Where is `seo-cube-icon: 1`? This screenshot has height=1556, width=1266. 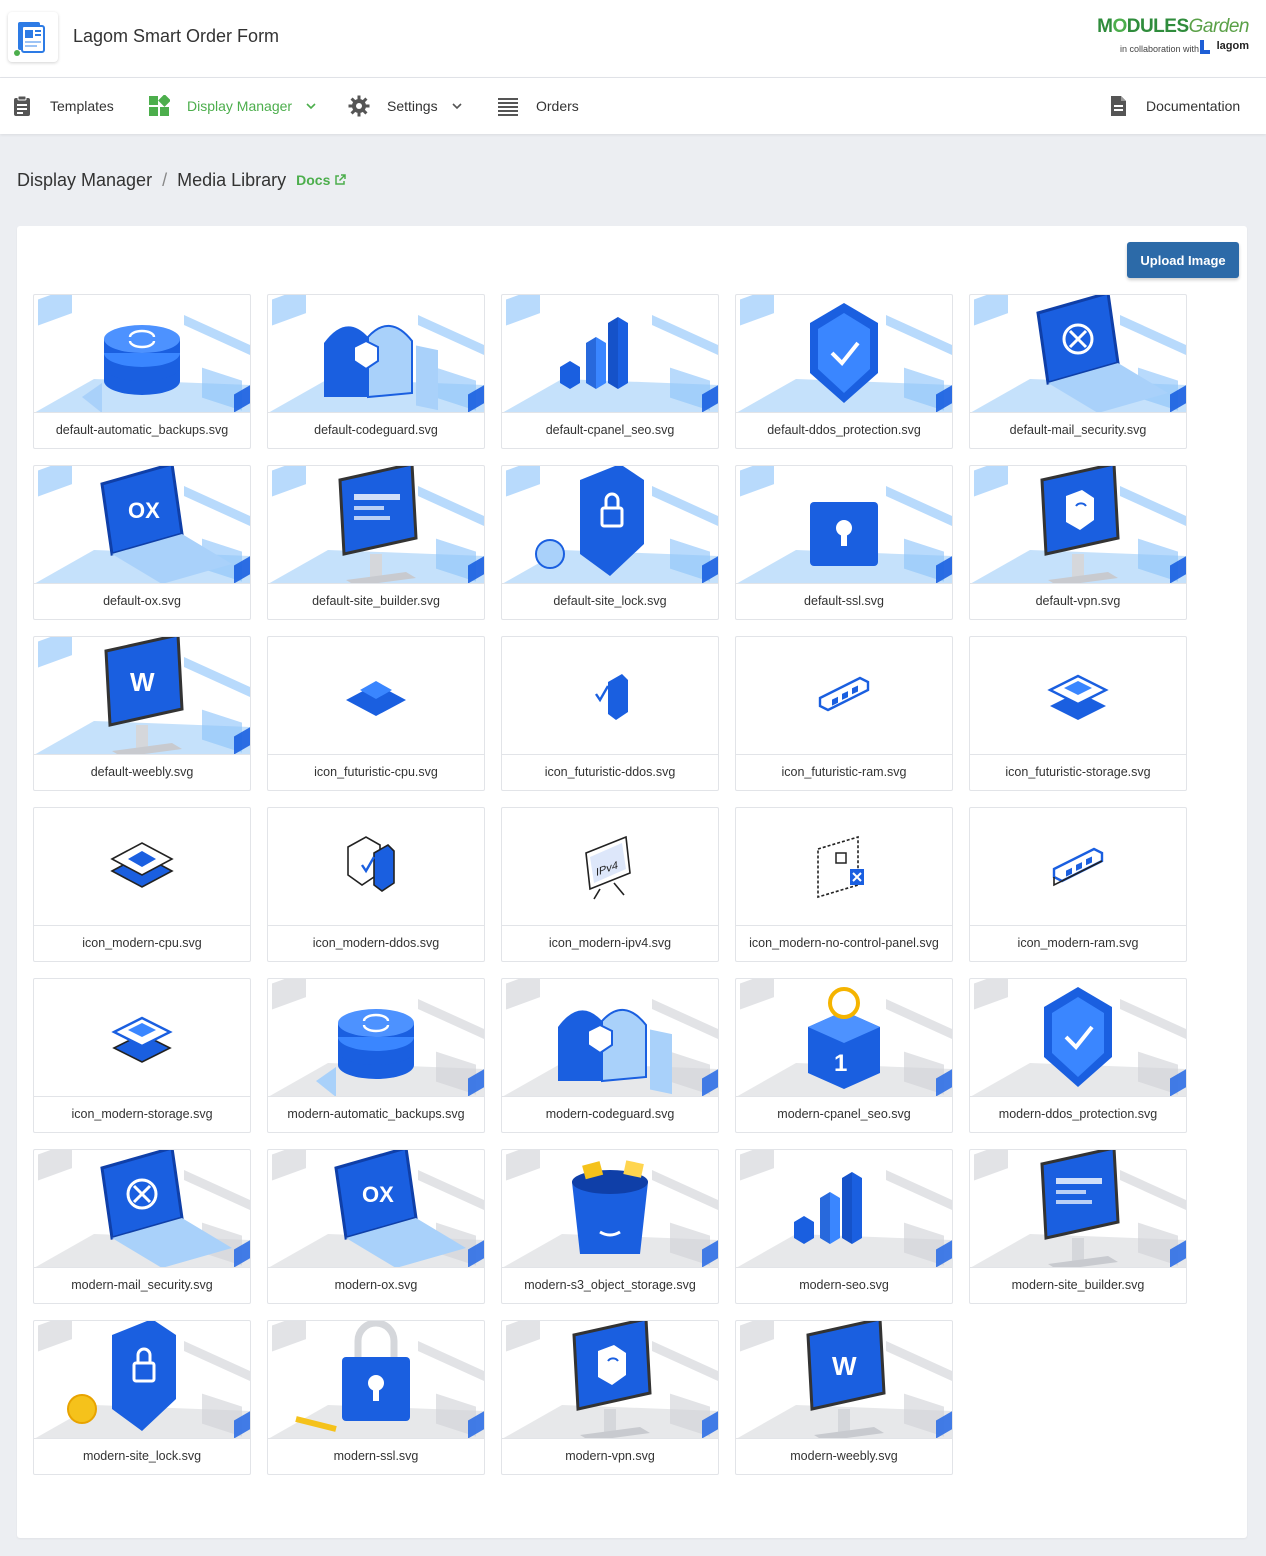 seo-cube-icon: 1 is located at coordinates (844, 1037).